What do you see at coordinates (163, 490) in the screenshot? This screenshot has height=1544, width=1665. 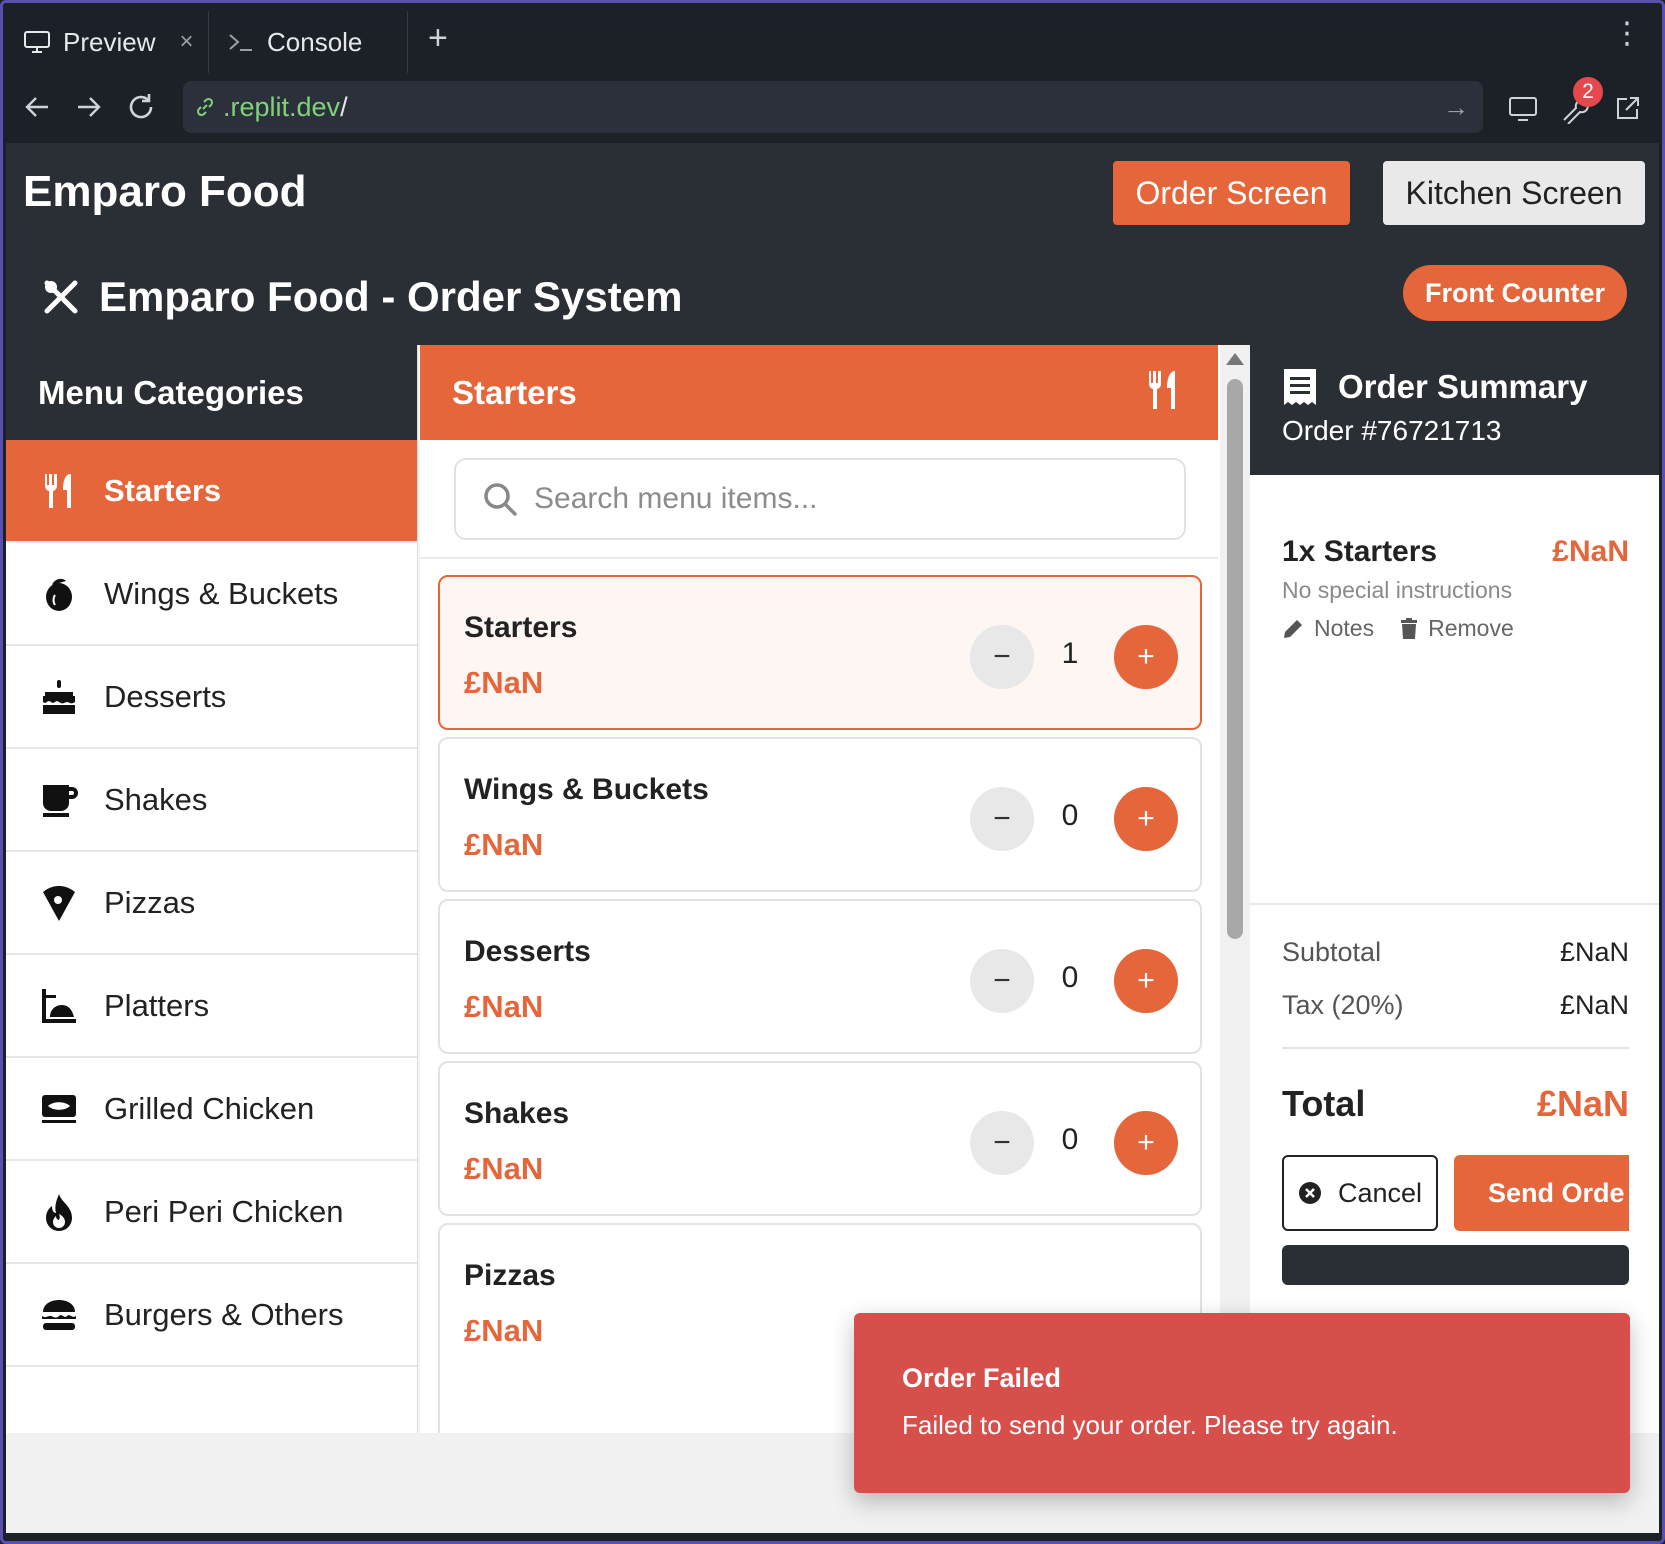 I see `category-label: Starters` at bounding box center [163, 490].